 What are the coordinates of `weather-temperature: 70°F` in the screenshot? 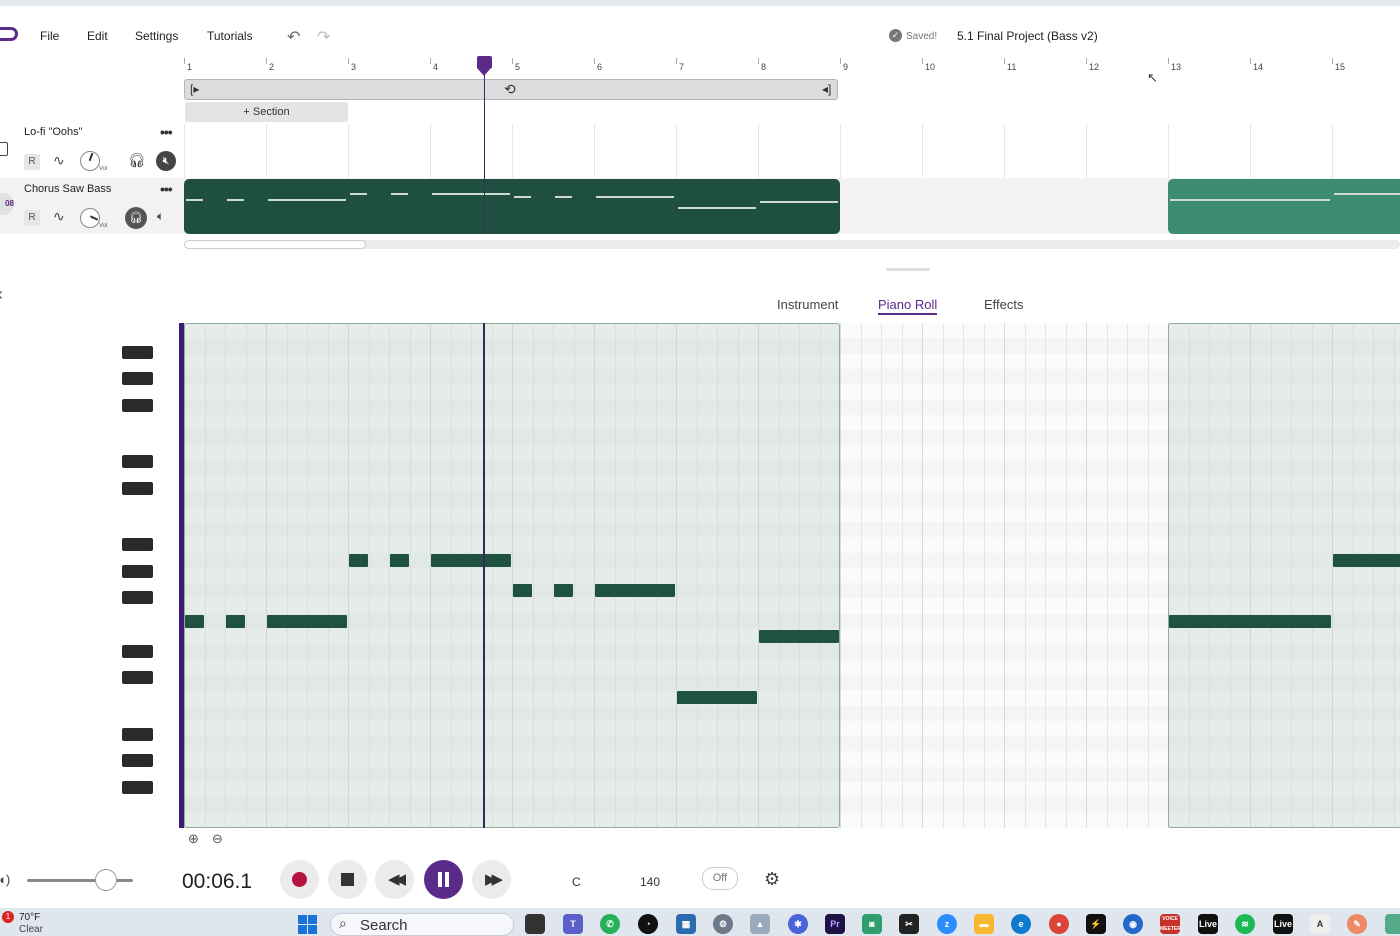 It's located at (29, 917).